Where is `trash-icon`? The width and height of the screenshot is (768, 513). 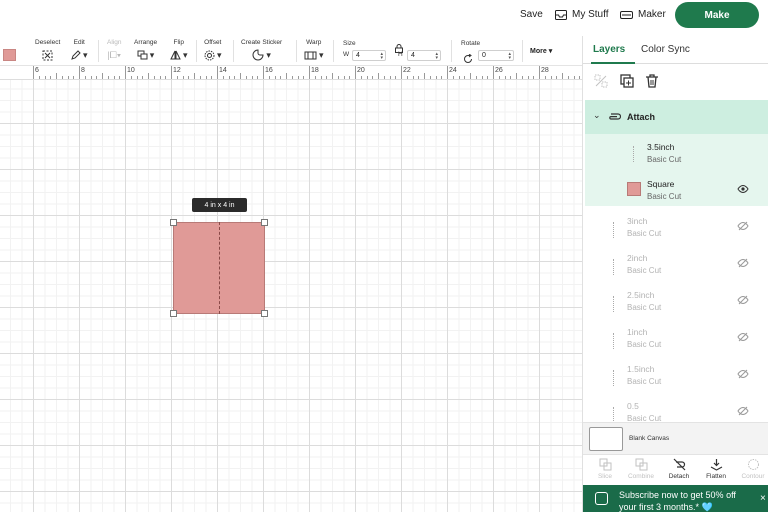 trash-icon is located at coordinates (652, 81).